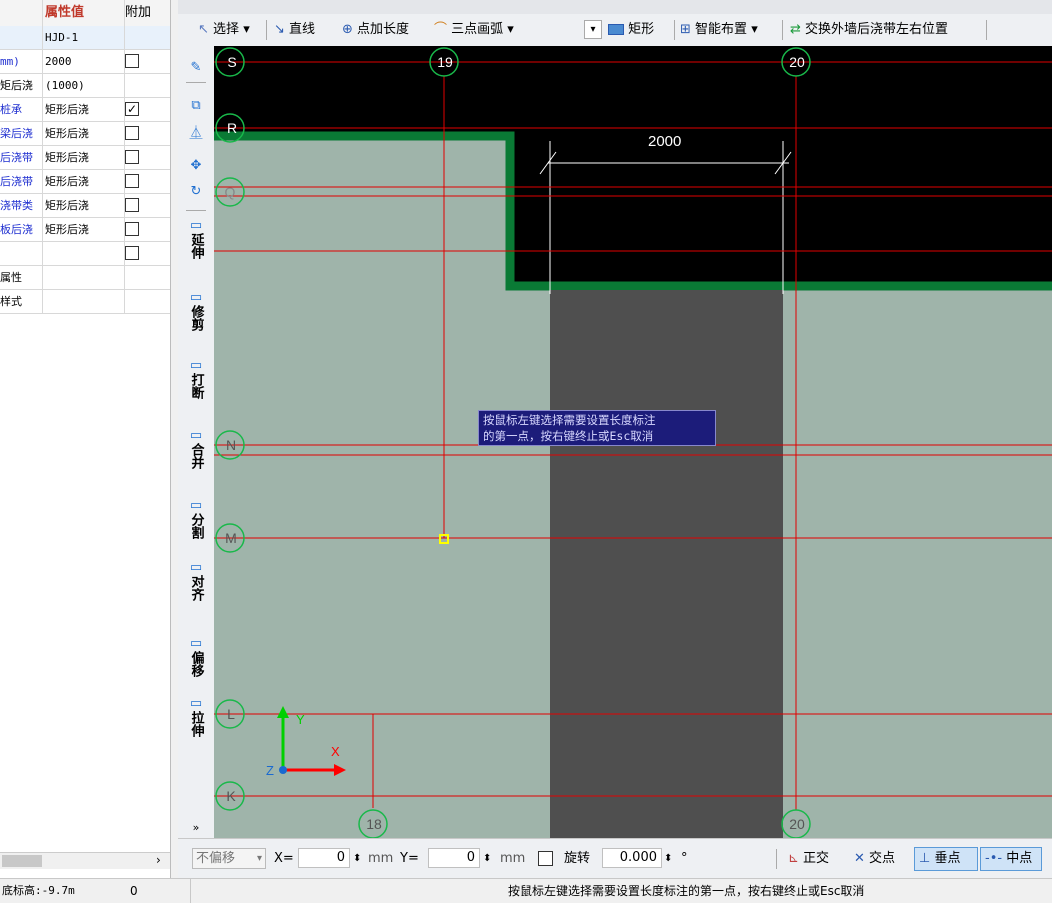 This screenshot has width=1052, height=903. Describe the element at coordinates (196, 191) in the screenshot. I see `rotate-icon: ↻` at that location.